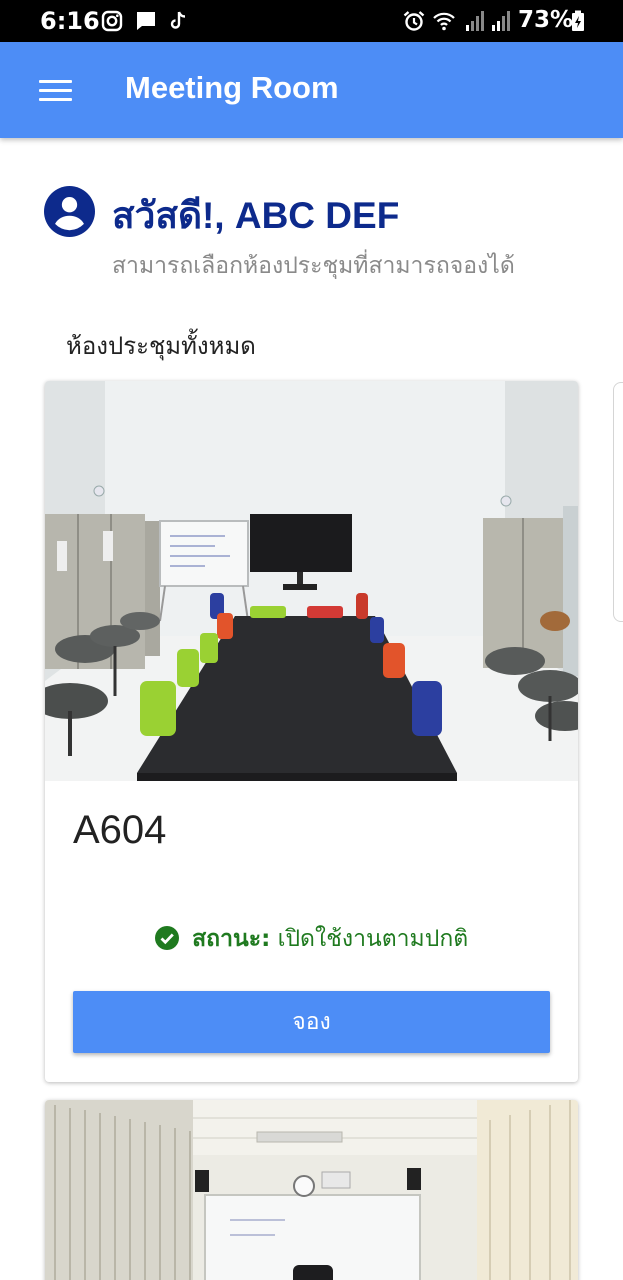 Image resolution: width=623 pixels, height=1280 pixels. Describe the element at coordinates (578, 20) in the screenshot. I see `battery-charging-icon` at that location.